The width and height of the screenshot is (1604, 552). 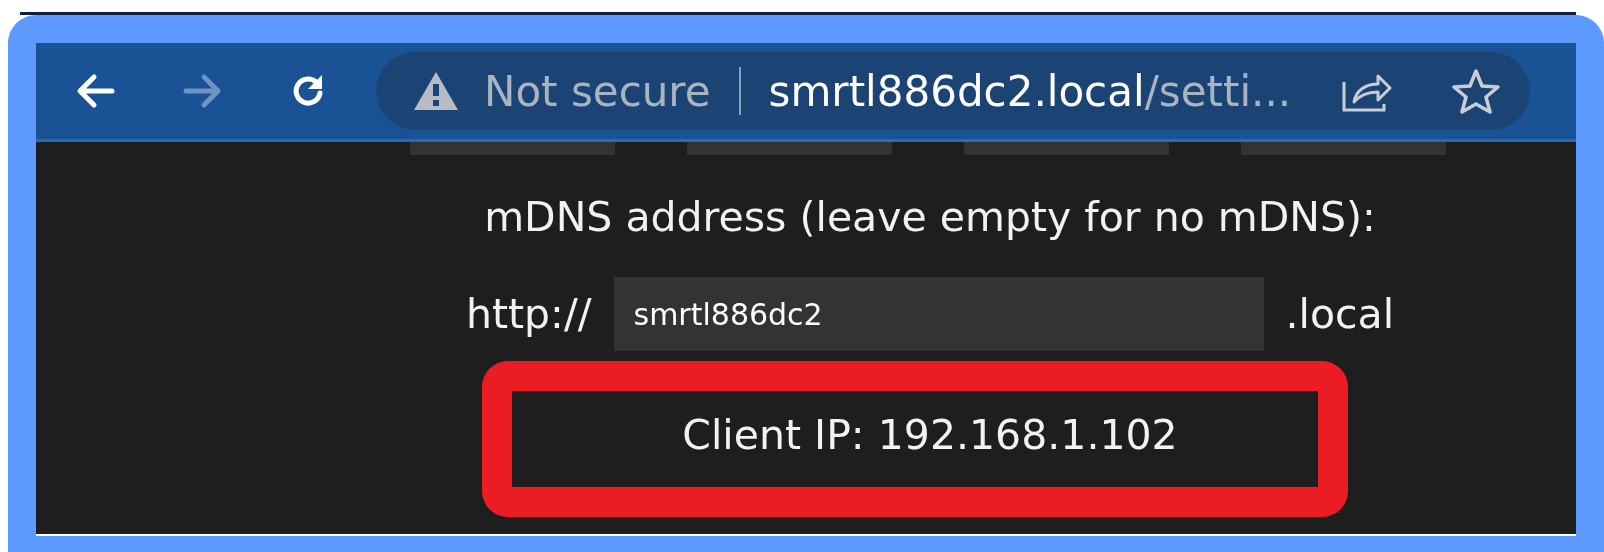 What do you see at coordinates (597, 91) in the screenshot?
I see `security-label: Not secure` at bounding box center [597, 91].